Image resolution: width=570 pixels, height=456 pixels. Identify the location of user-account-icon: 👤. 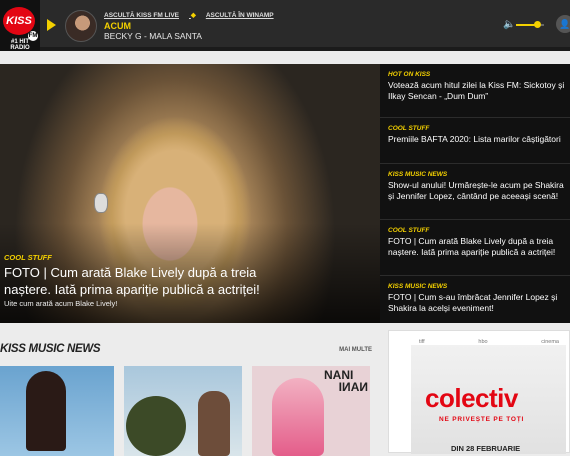
(563, 24).